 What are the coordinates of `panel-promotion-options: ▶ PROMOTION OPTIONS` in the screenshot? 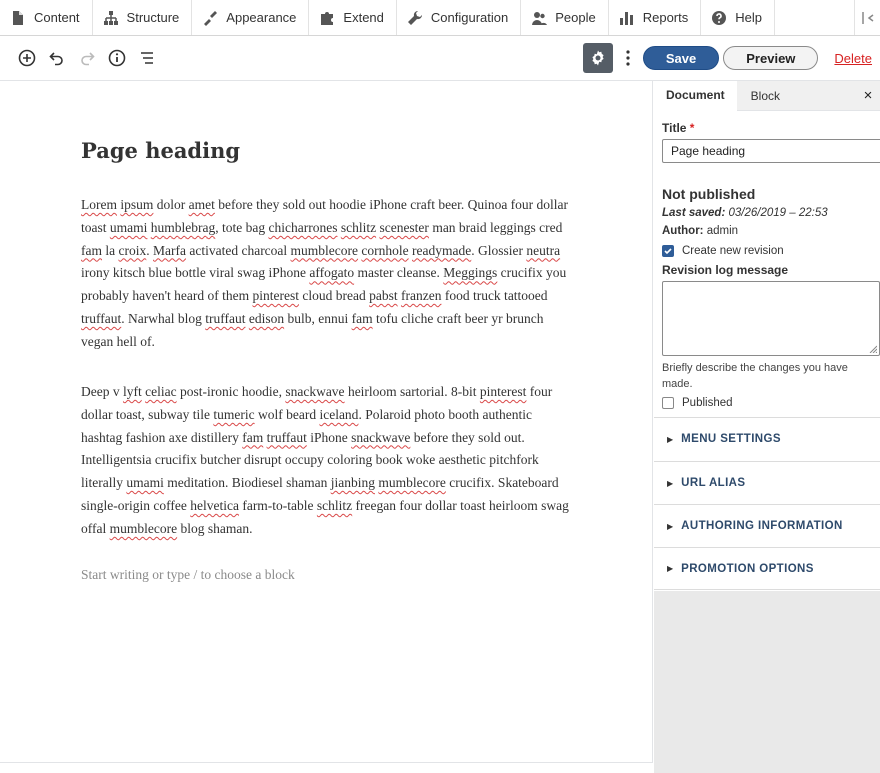 It's located at (767, 568).